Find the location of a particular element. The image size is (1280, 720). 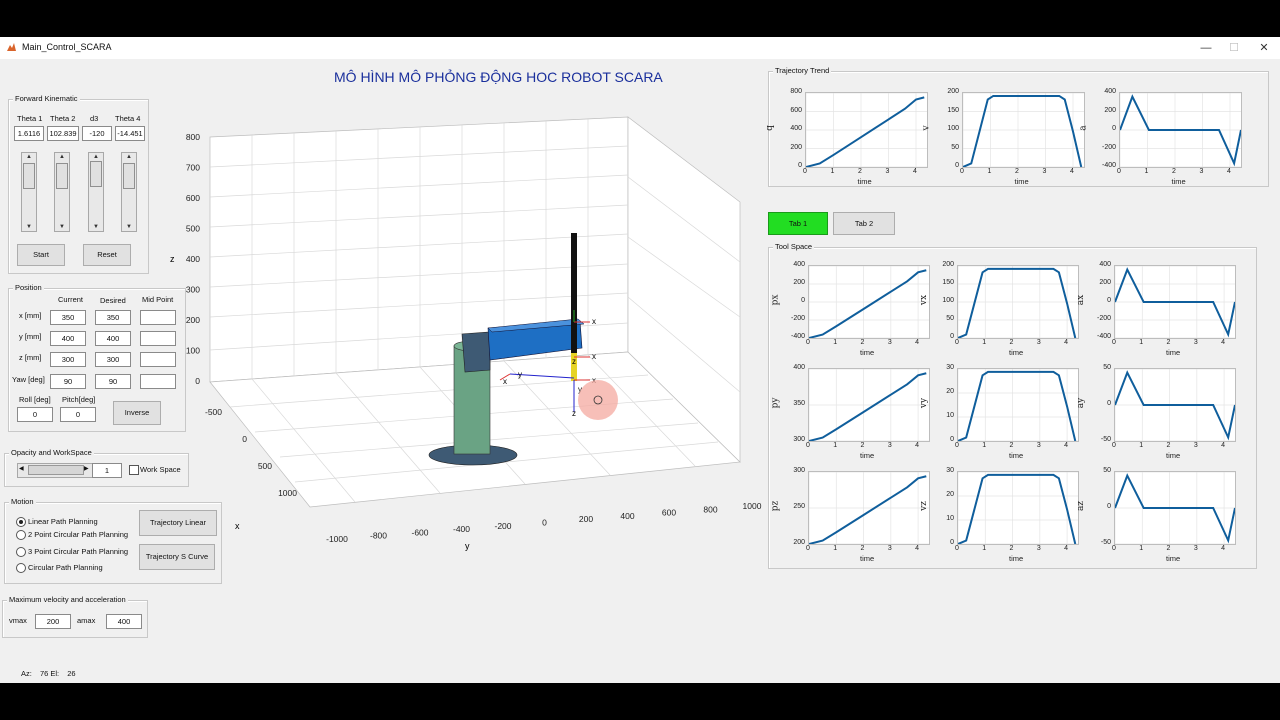

d3-field: -120 is located at coordinates (97, 133).